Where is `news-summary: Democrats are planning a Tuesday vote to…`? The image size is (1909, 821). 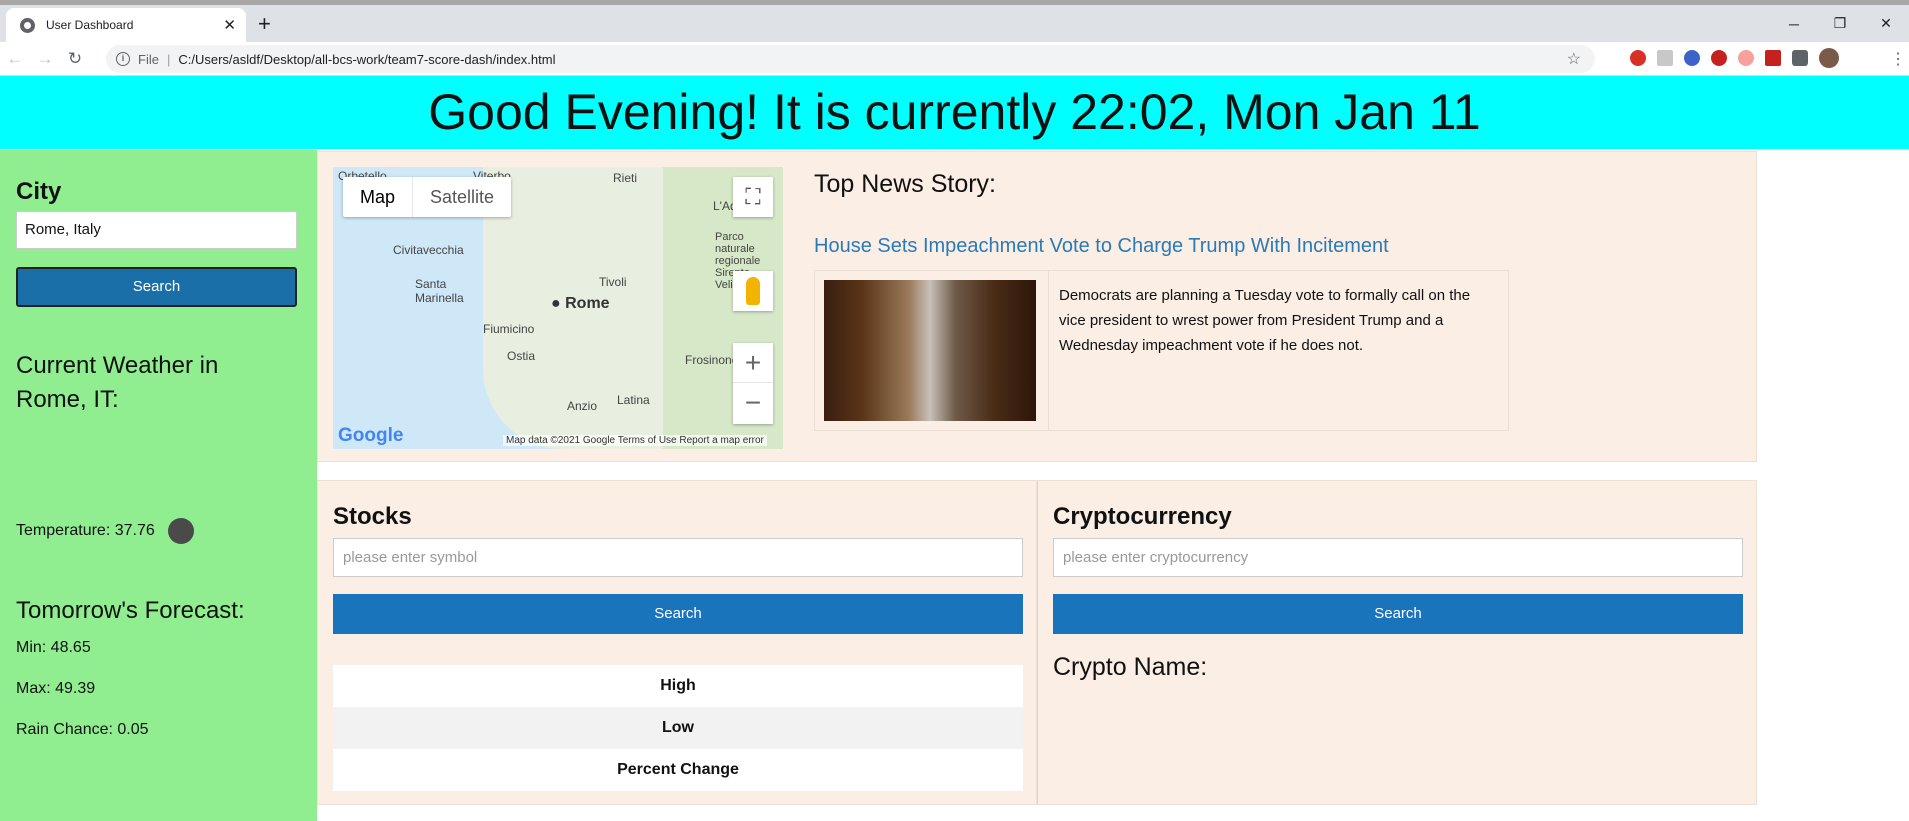 news-summary: Democrats are planning a Tuesday vote to… is located at coordinates (1265, 320).